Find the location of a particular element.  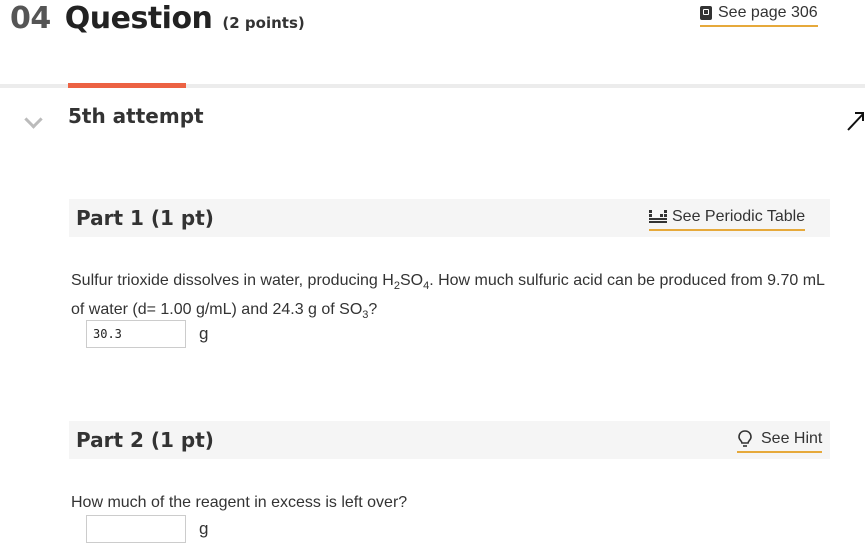

part2-answer-input is located at coordinates (136, 529).